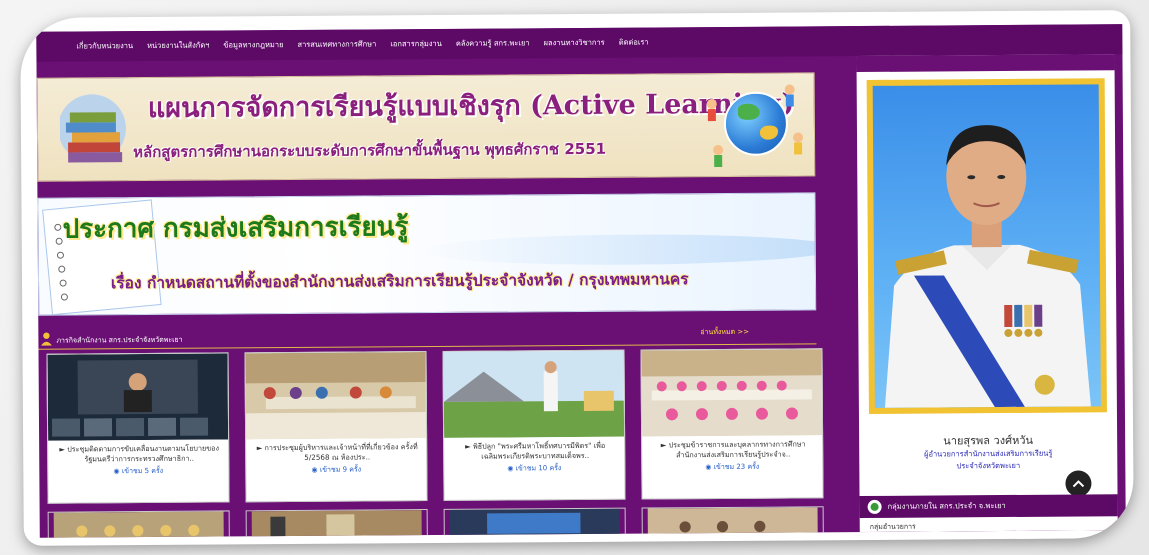 The height and width of the screenshot is (555, 1149). Describe the element at coordinates (617, 250) in the screenshot. I see `decorative-swoosh` at that location.